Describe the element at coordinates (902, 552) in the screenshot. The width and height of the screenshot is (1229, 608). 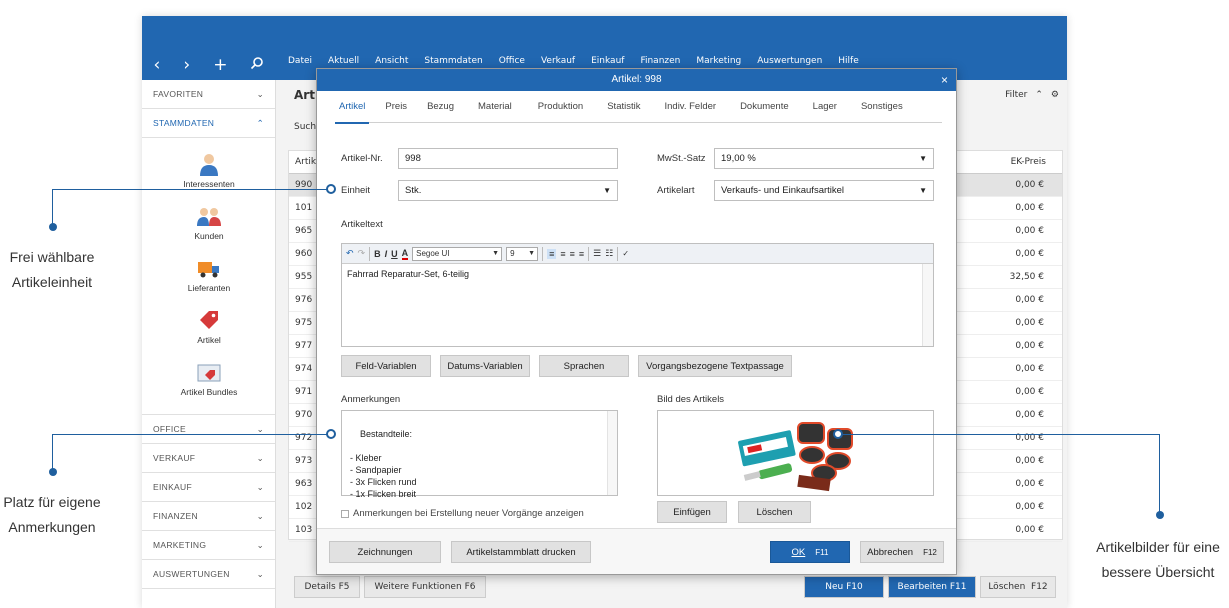
I see `abbrechen-button: Abbrechen F12` at that location.